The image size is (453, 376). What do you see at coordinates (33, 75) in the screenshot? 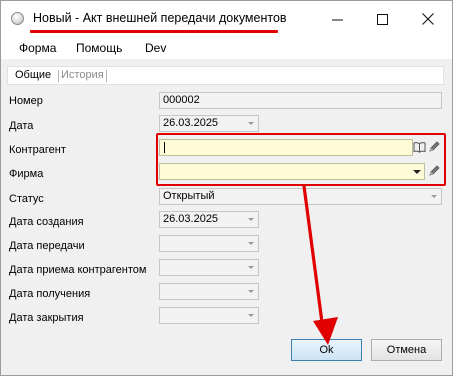
I see `tab-general: Общие` at bounding box center [33, 75].